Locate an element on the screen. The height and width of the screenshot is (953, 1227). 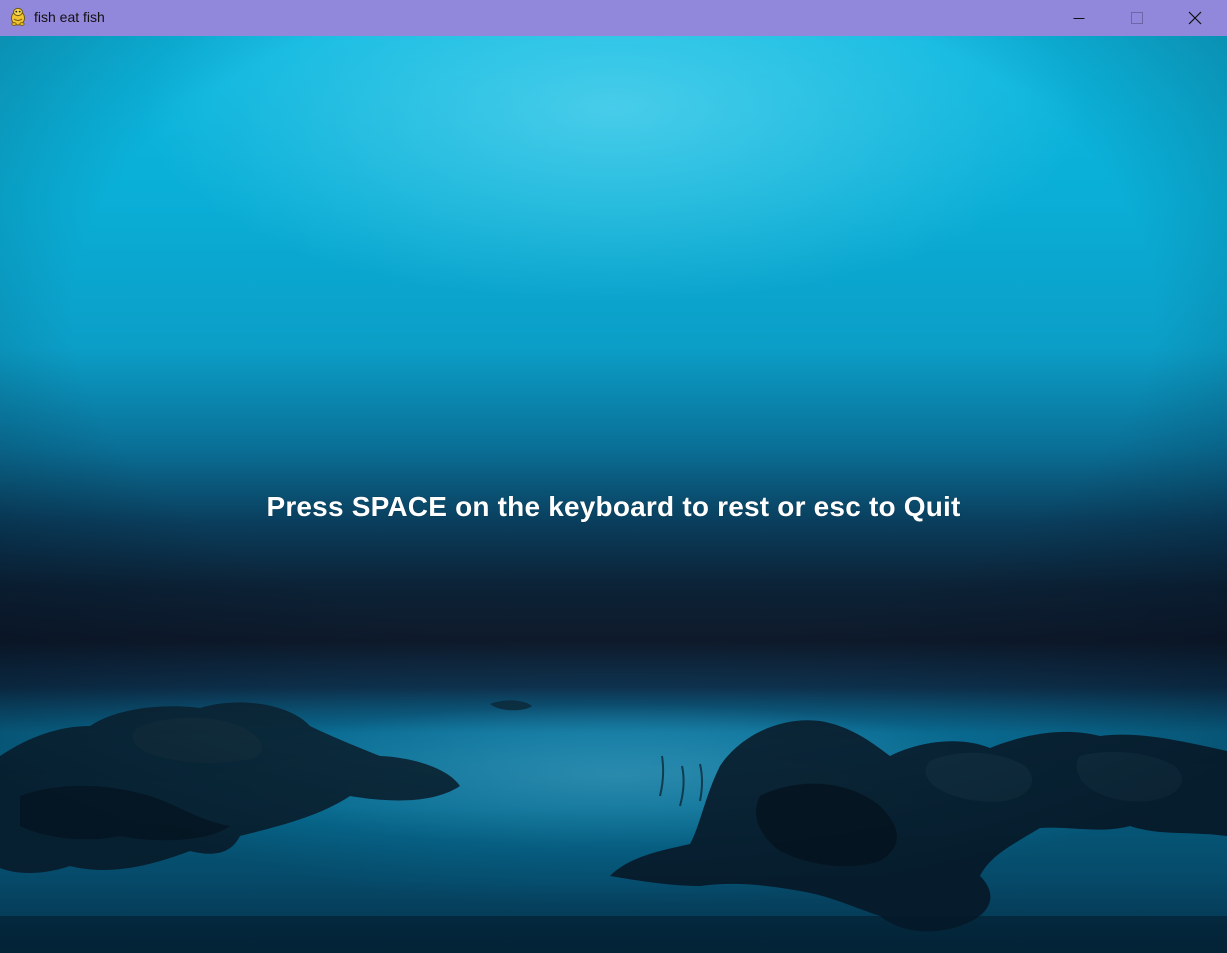
maximize-button is located at coordinates (1137, 18).